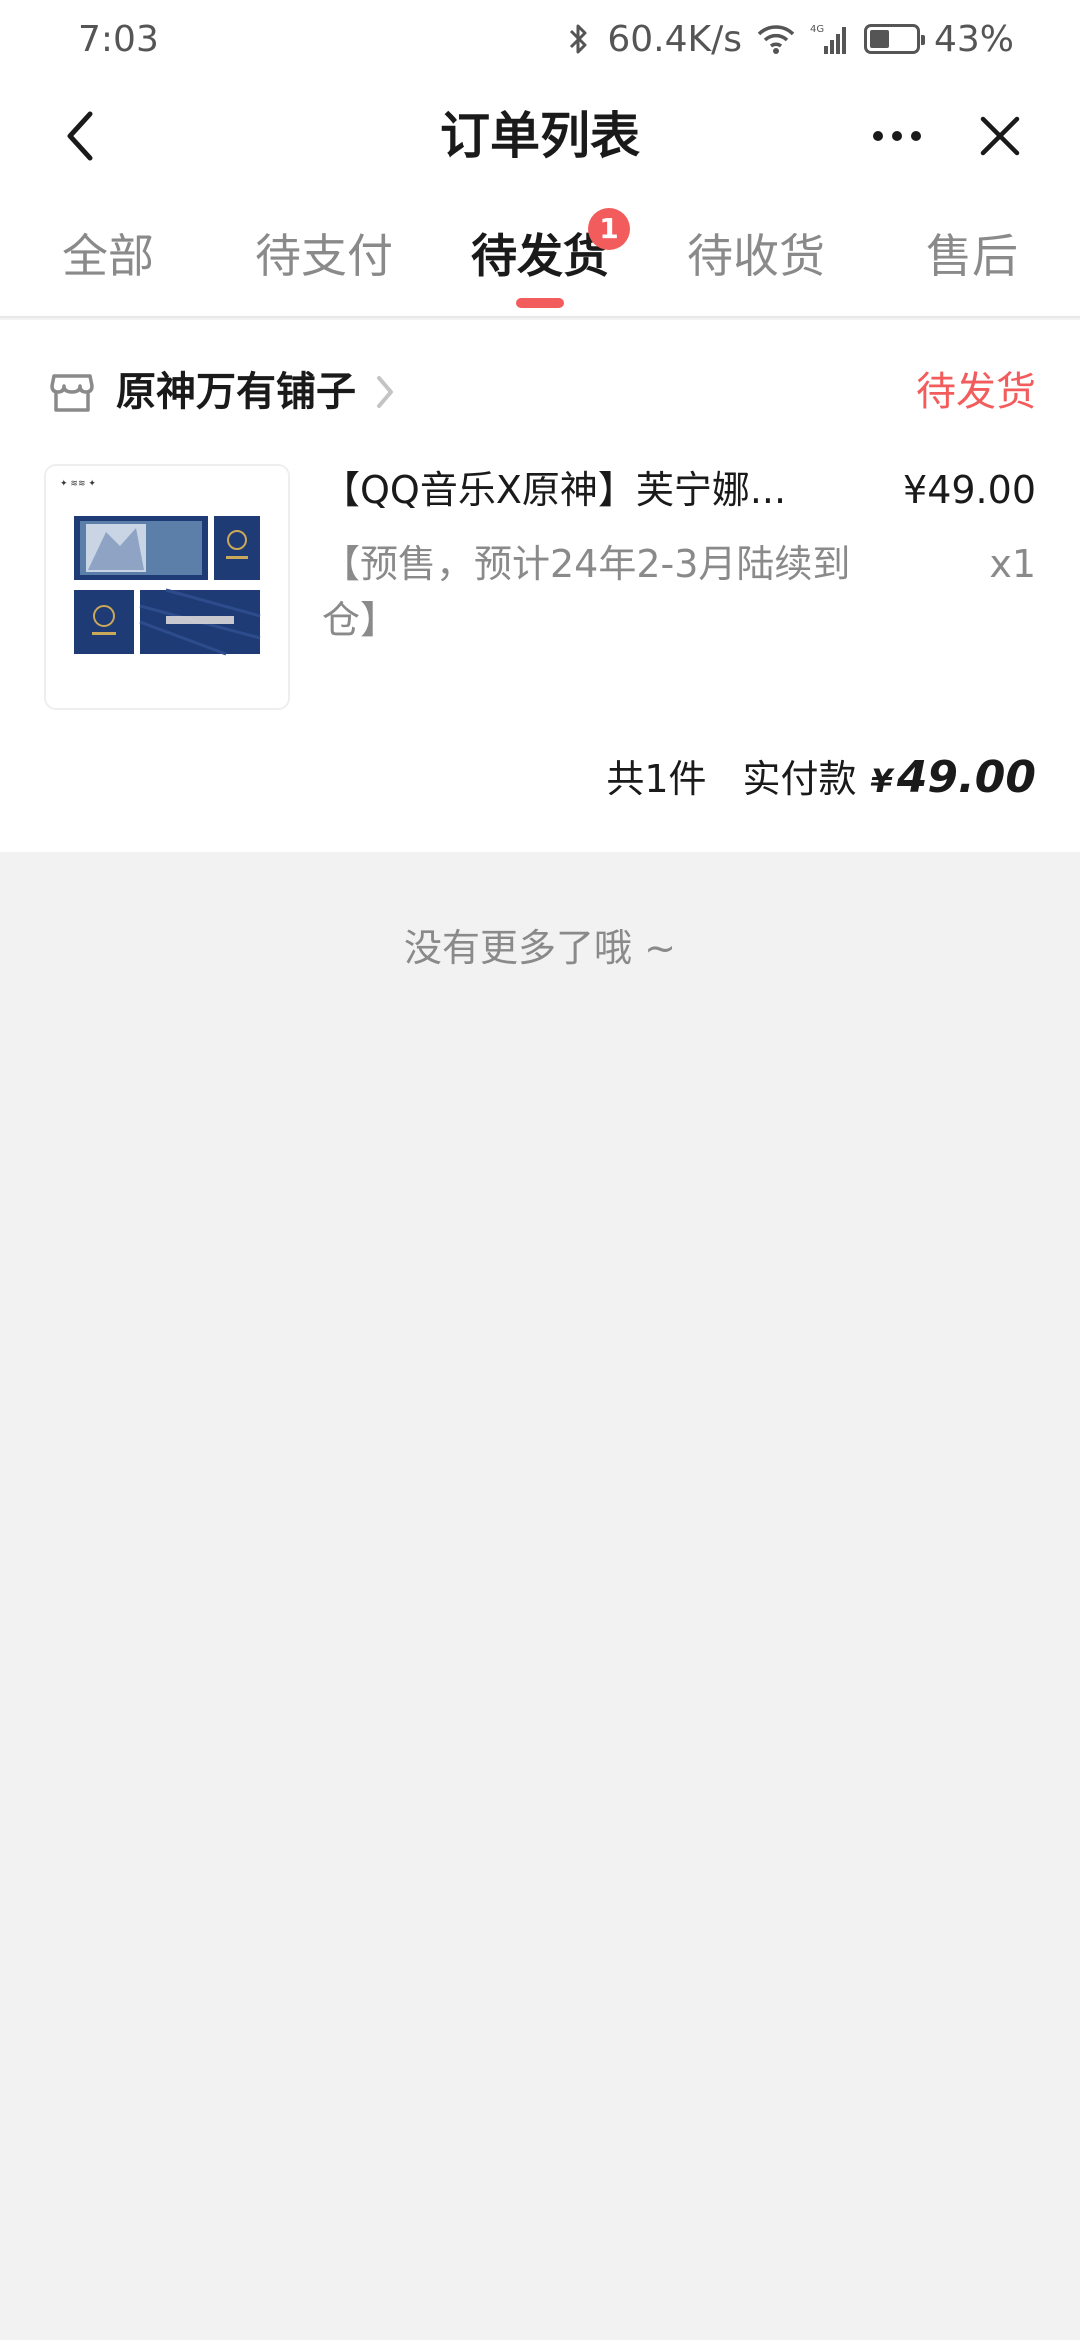 This screenshot has height=2340, width=1080. I want to click on battery-icon, so click(894, 39).